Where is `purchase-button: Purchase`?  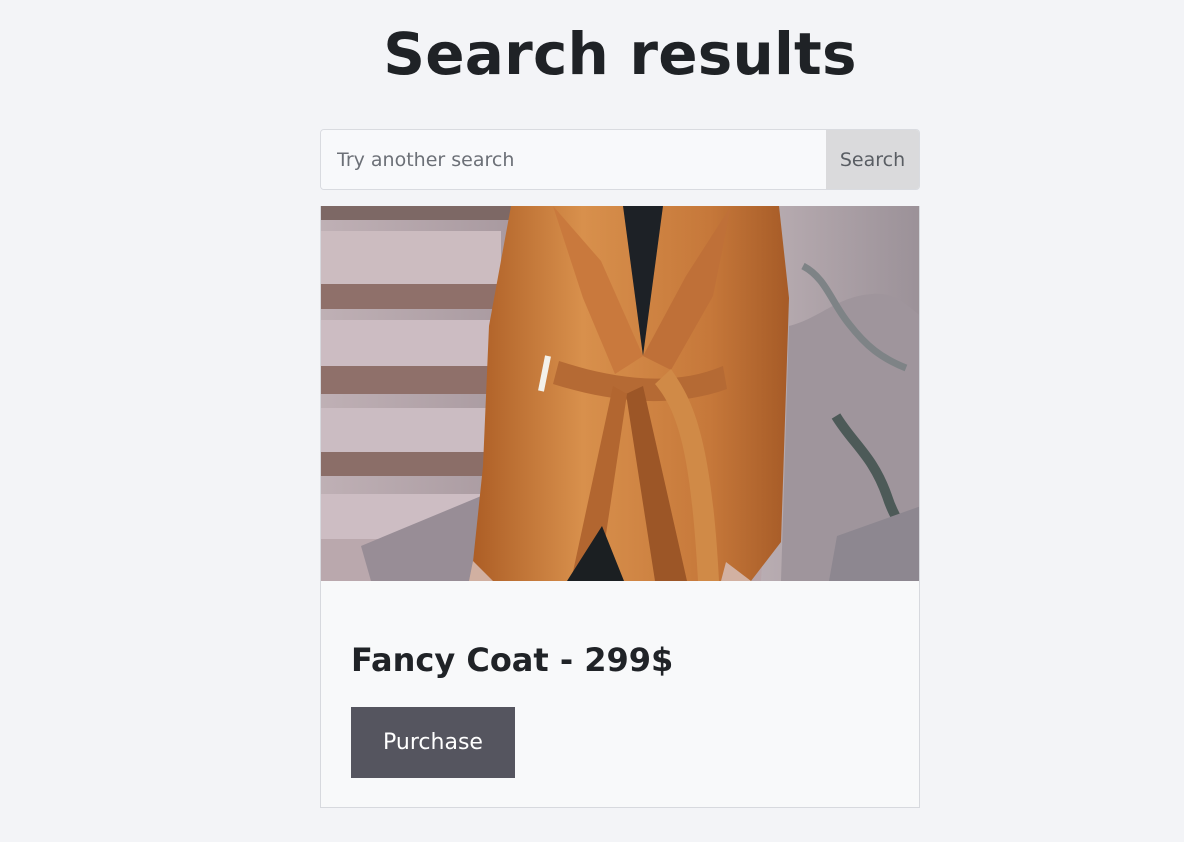 purchase-button: Purchase is located at coordinates (433, 742).